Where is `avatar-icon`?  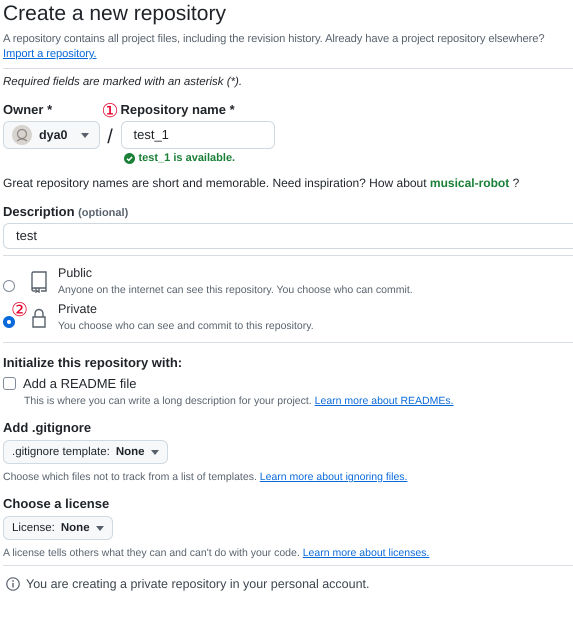
avatar-icon is located at coordinates (22, 135).